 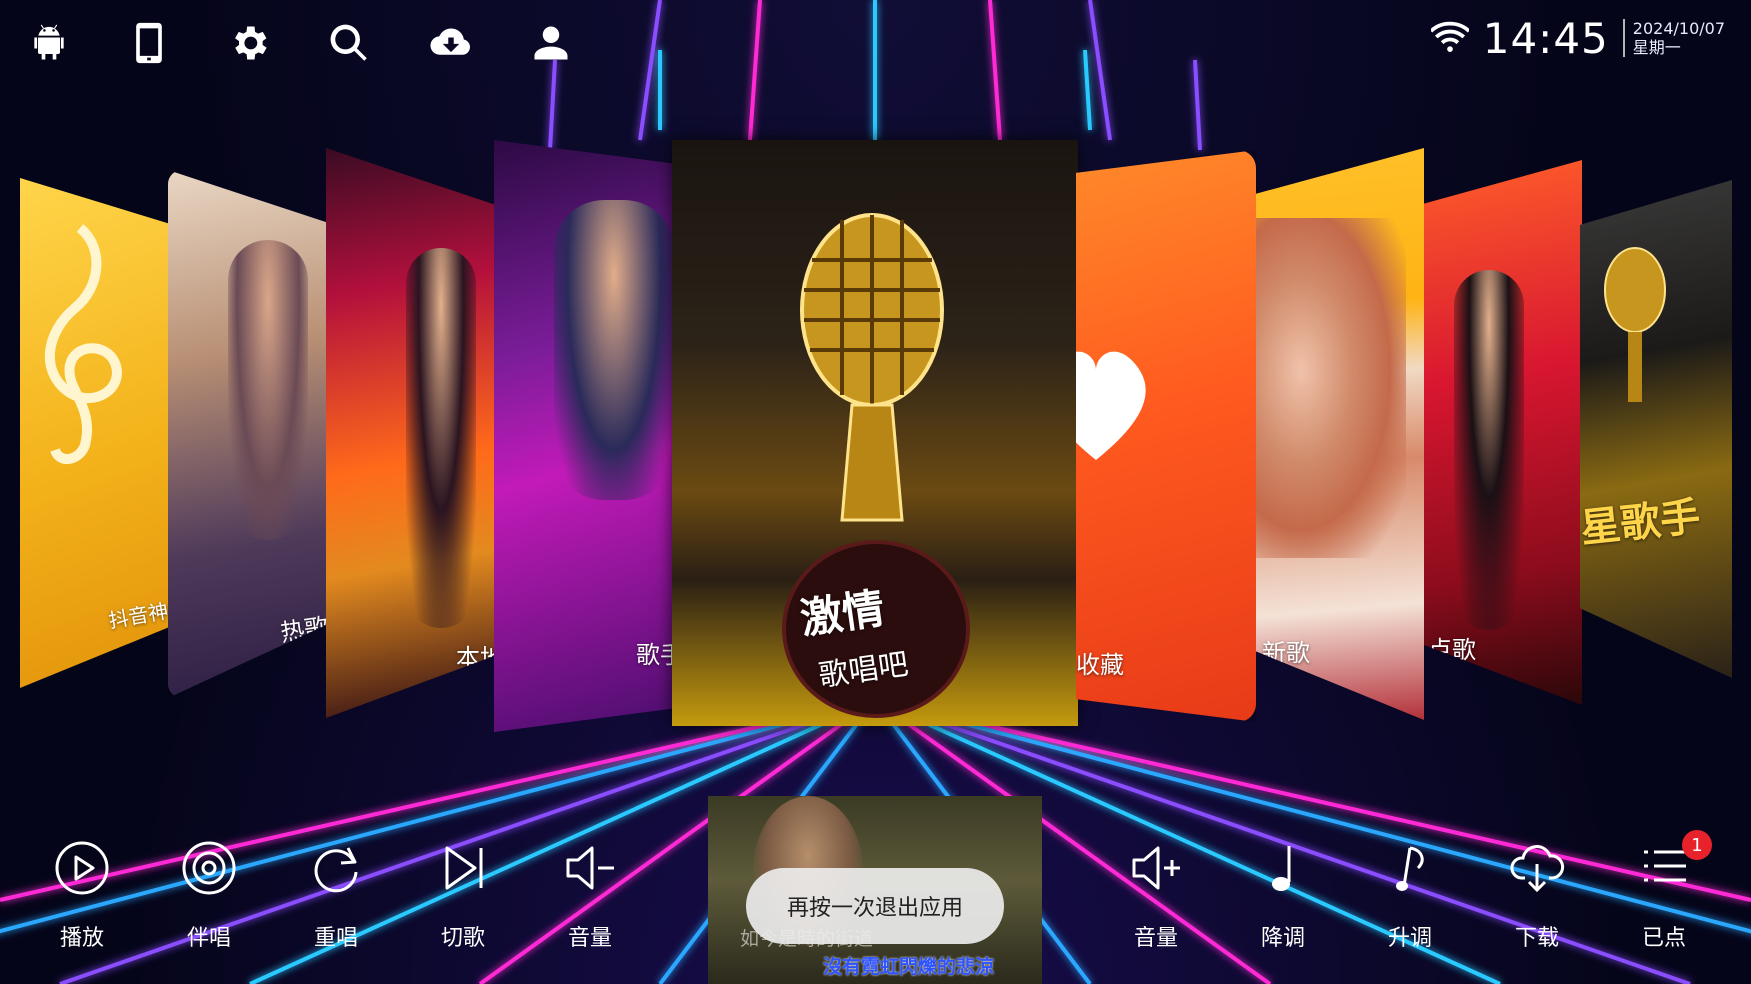 I want to click on control-label: 已点, so click(x=1663, y=938).